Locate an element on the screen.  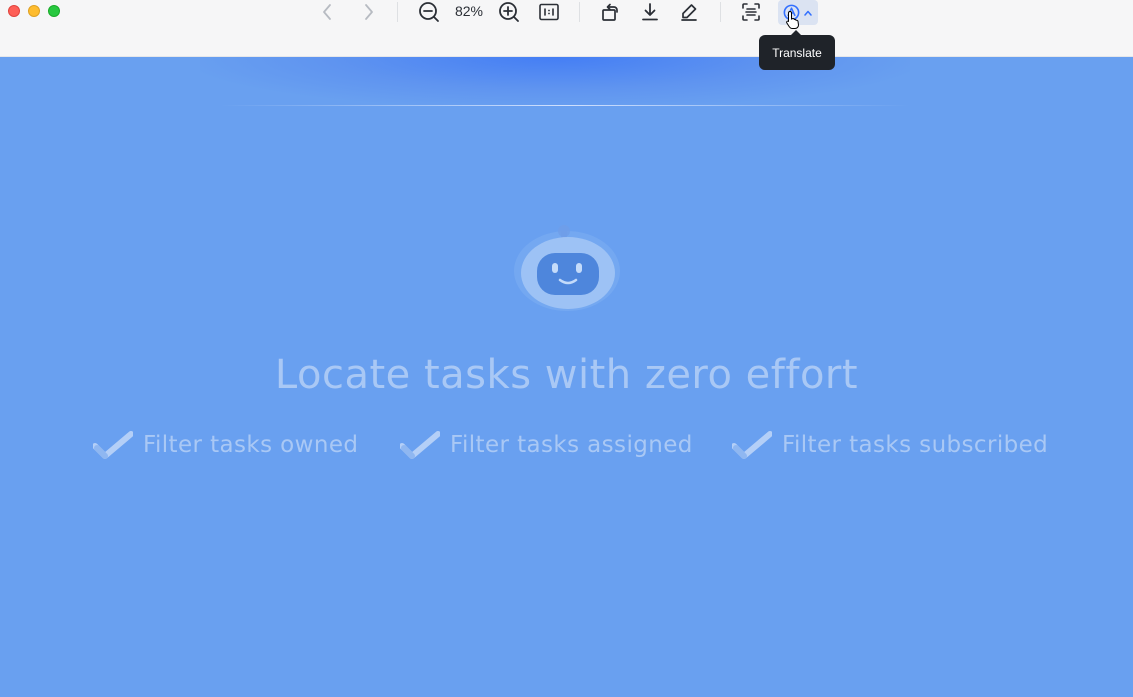
edit-pen-icon is located at coordinates (689, 12).